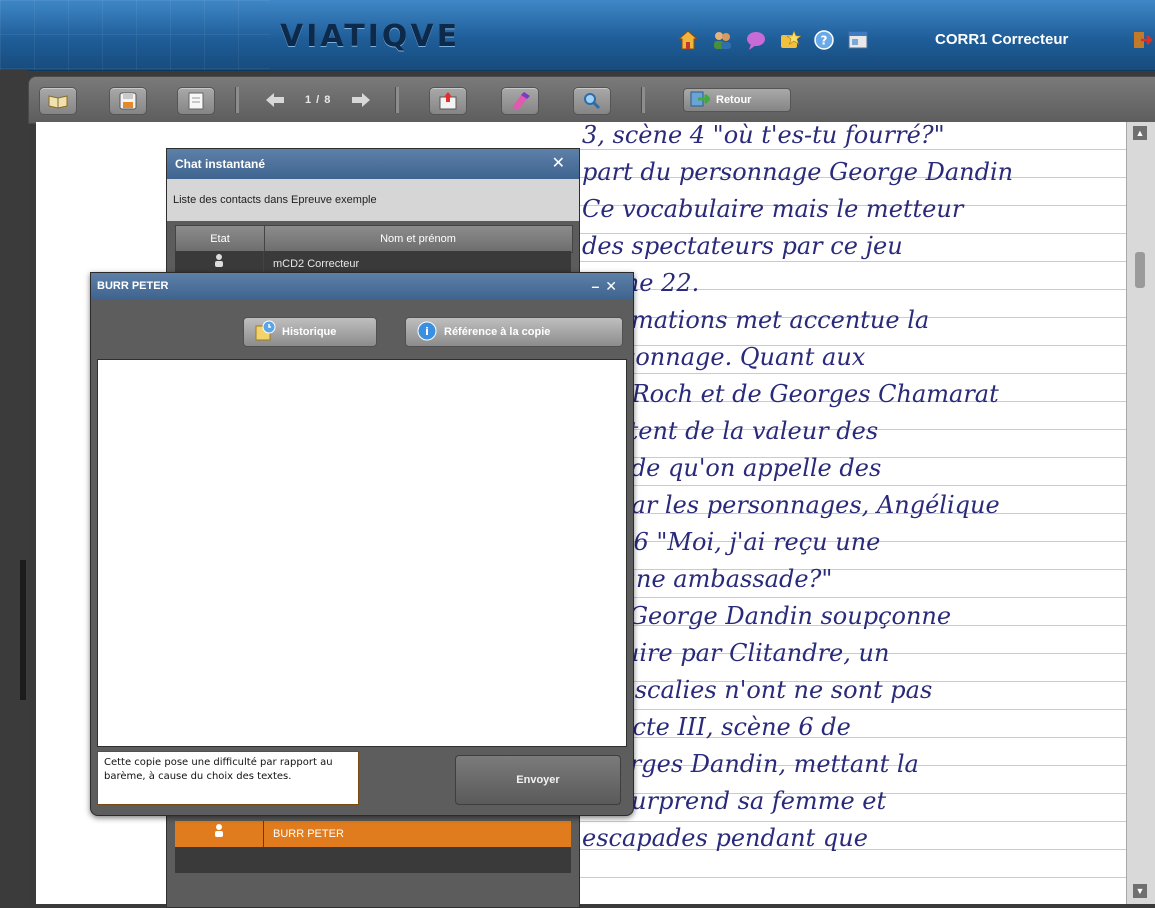  Describe the element at coordinates (1001, 40) in the screenshot. I see `user-name: CORR1 Correcteur` at that location.